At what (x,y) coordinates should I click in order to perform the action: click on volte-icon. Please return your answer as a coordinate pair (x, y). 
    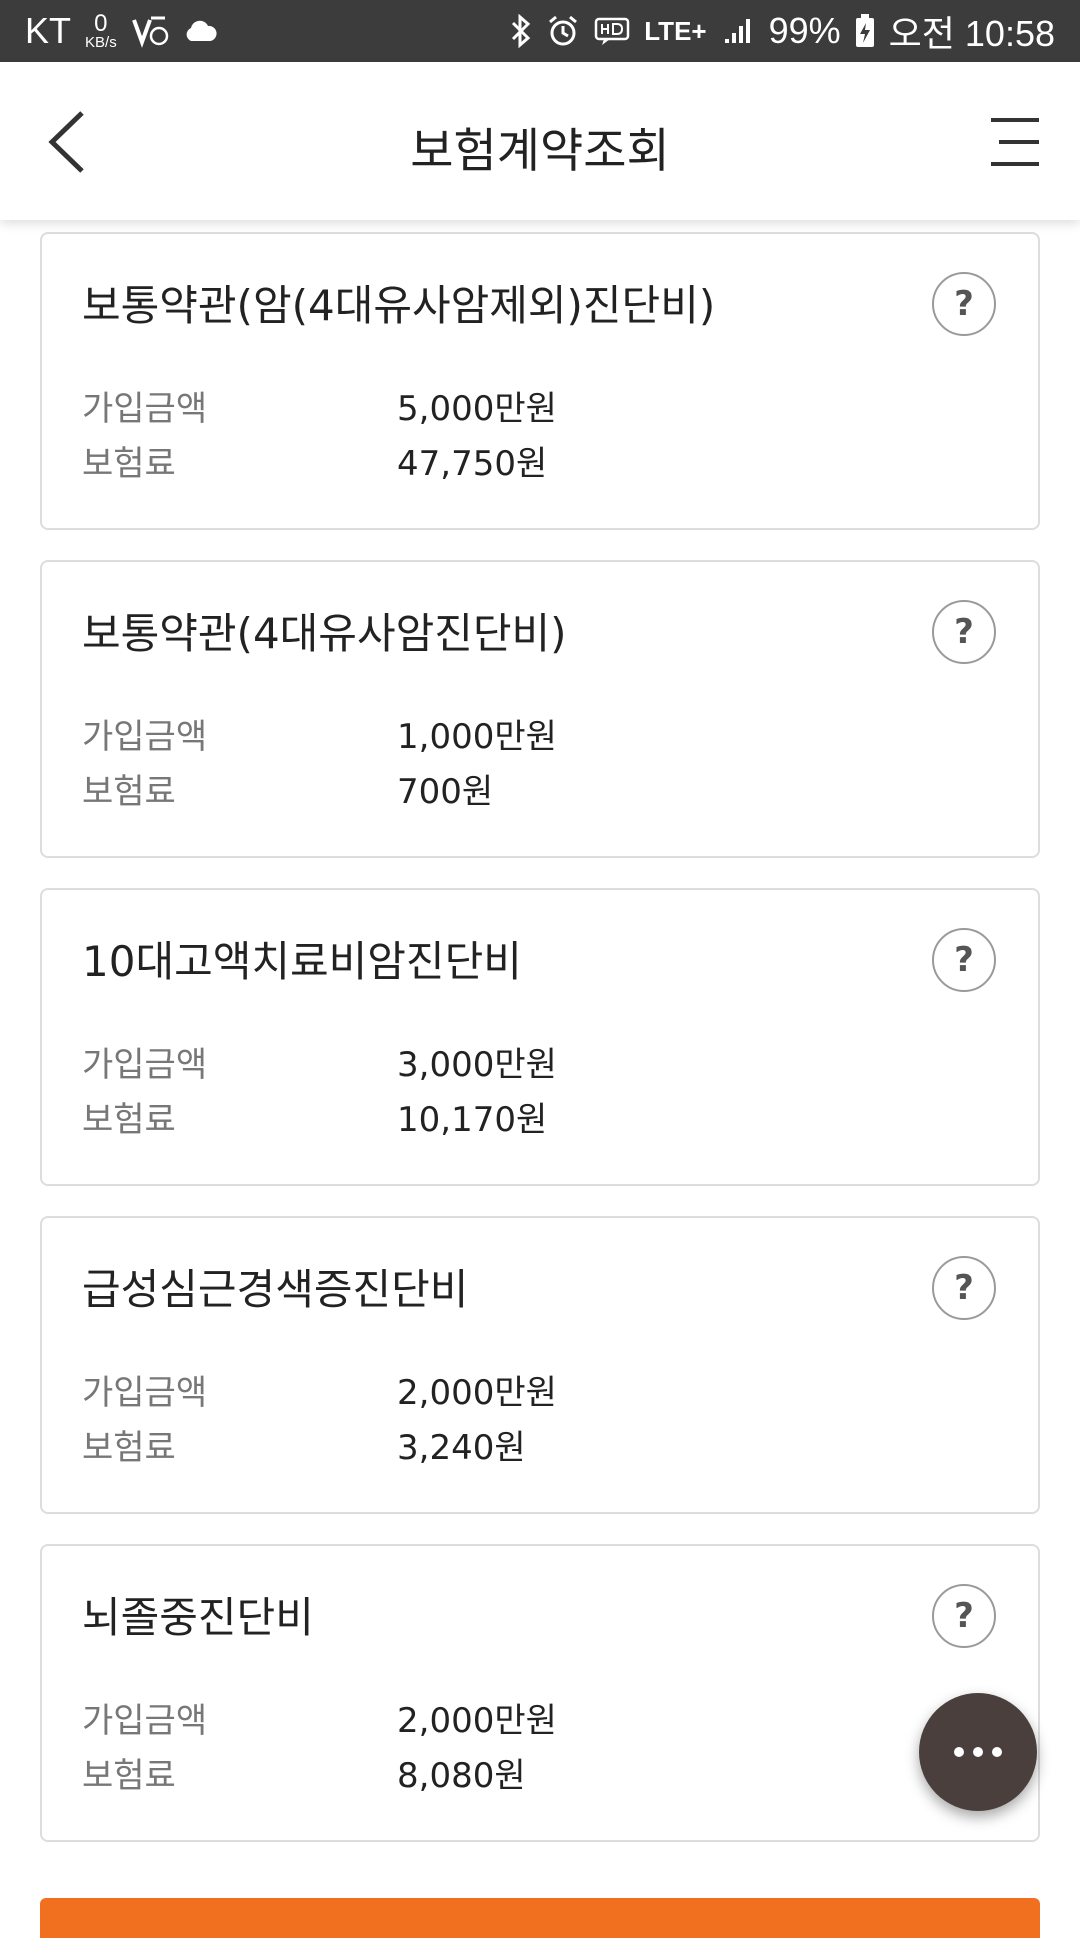
    Looking at the image, I should click on (150, 31).